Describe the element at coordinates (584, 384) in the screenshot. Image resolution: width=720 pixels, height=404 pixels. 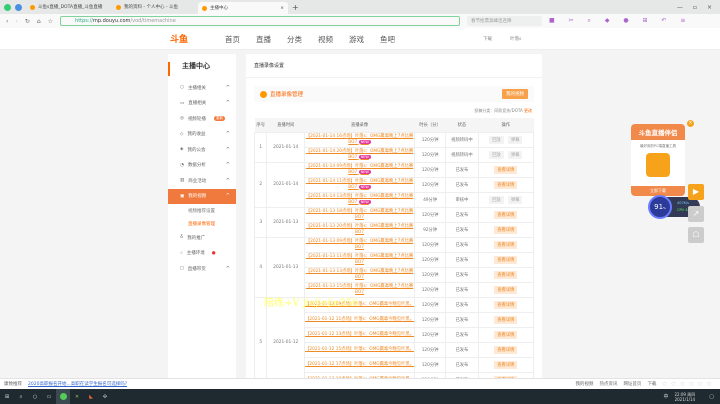
I see `status-my-video: 我的视频` at that location.